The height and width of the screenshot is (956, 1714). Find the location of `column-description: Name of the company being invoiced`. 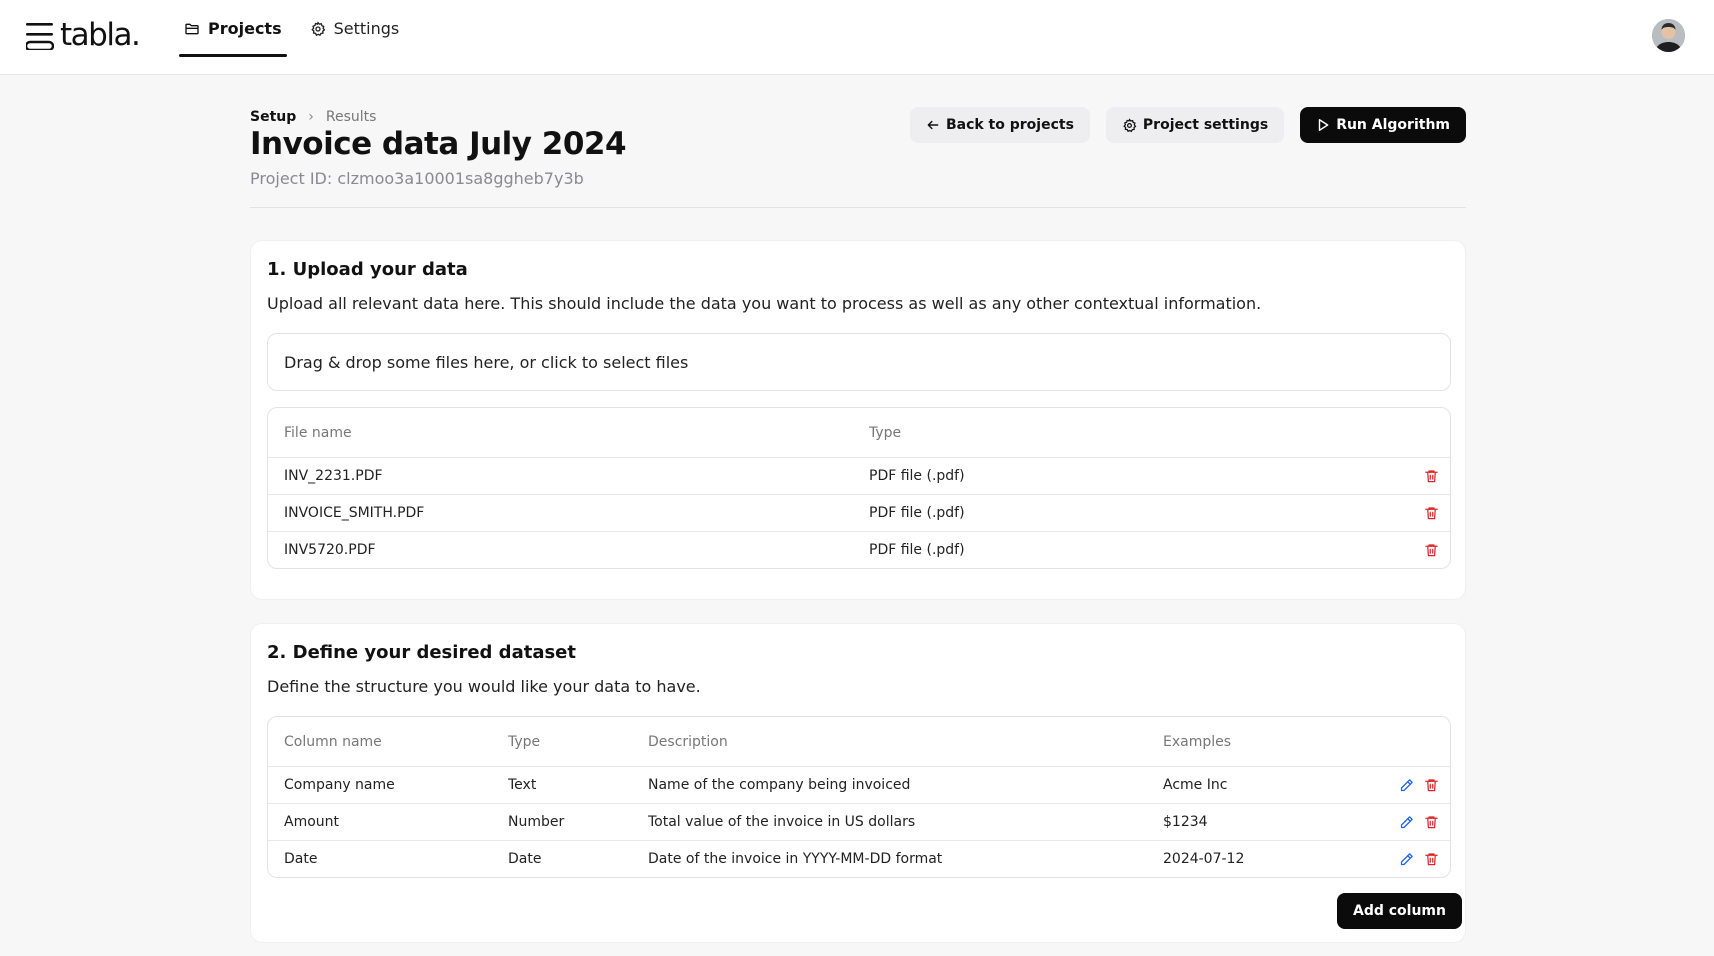

column-description: Name of the company being invoiced is located at coordinates (779, 785).